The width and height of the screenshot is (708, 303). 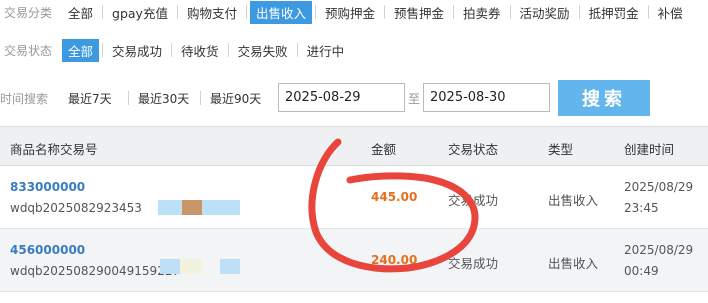 I want to click on status-filter-row: 交易状态 全部 交易成功 待收货 交易失败 进行中, so click(x=175, y=50).